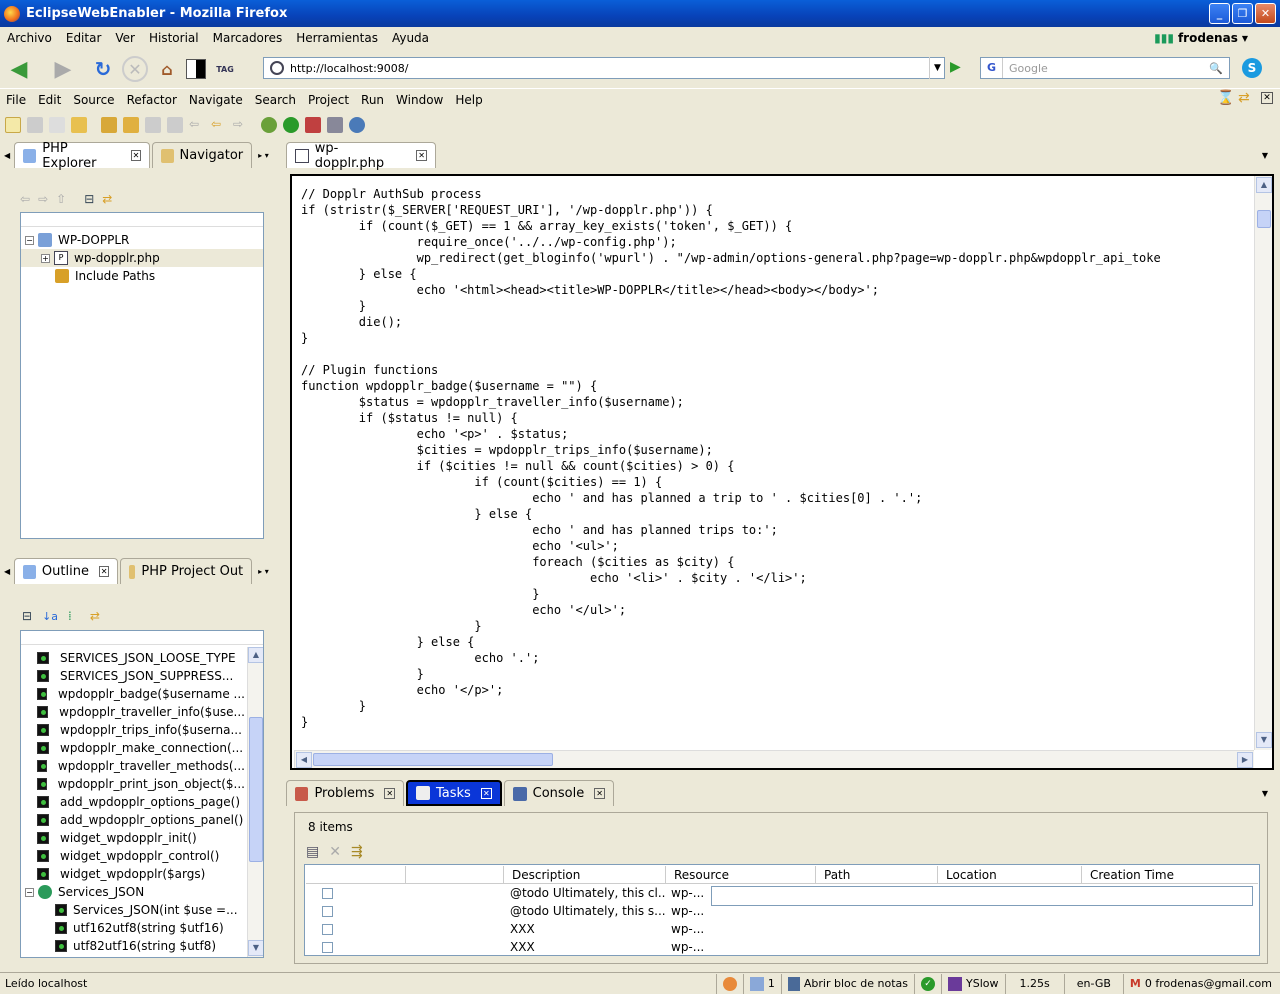 This screenshot has width=1280, height=994. What do you see at coordinates (1219, 13) in the screenshot?
I see `minimize-button: _` at bounding box center [1219, 13].